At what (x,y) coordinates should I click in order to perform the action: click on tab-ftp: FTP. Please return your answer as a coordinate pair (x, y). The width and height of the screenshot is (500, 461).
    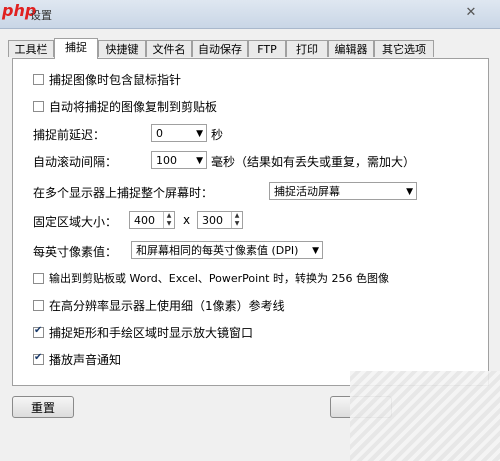
    Looking at the image, I should click on (267, 48).